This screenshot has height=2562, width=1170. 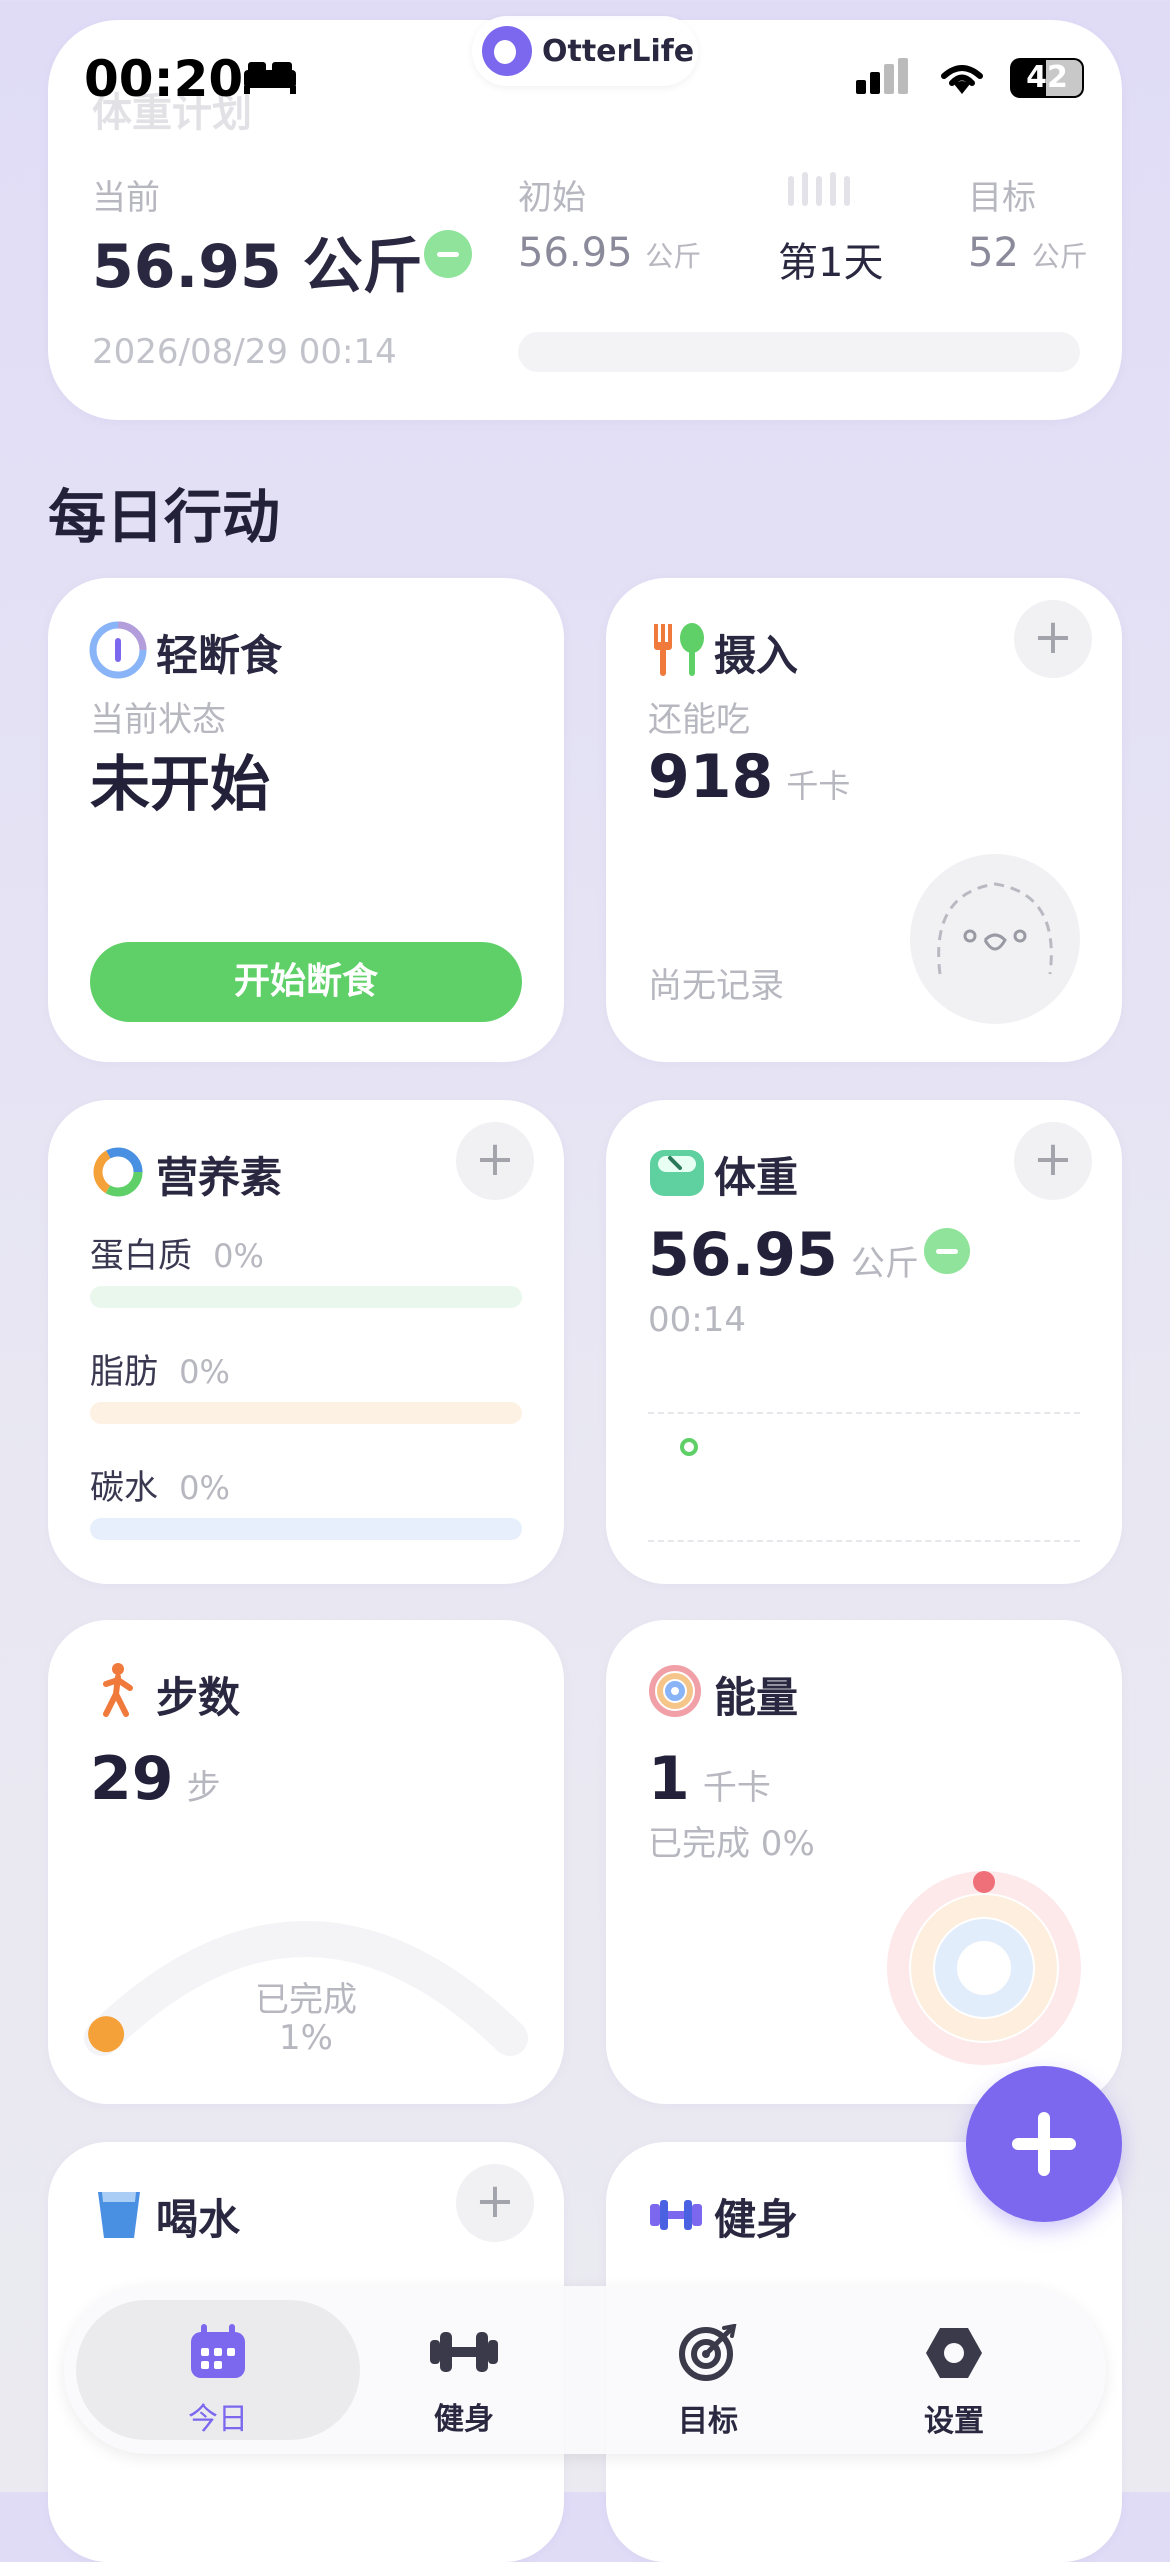 What do you see at coordinates (495, 1161) in the screenshot?
I see `add-nutrient-button: +` at bounding box center [495, 1161].